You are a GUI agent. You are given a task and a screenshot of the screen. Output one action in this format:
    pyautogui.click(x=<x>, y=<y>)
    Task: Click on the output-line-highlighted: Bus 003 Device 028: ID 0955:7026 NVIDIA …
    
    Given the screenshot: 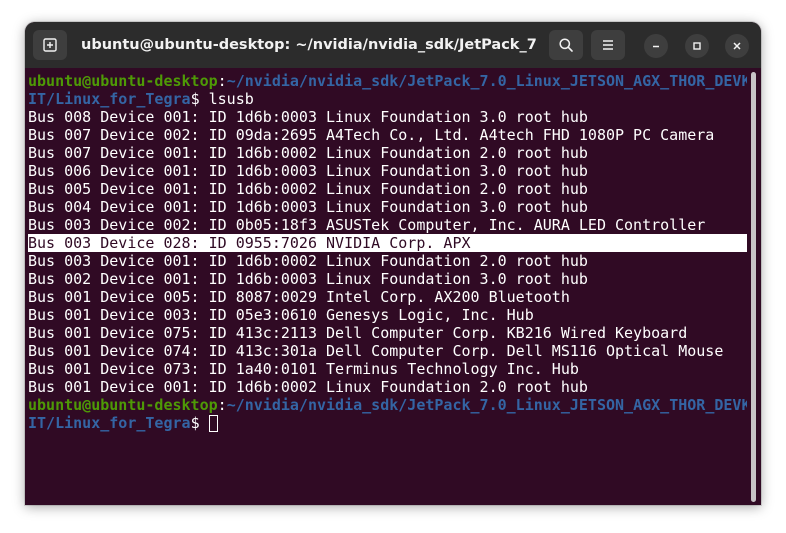 What is the action you would take?
    pyautogui.click(x=387, y=243)
    